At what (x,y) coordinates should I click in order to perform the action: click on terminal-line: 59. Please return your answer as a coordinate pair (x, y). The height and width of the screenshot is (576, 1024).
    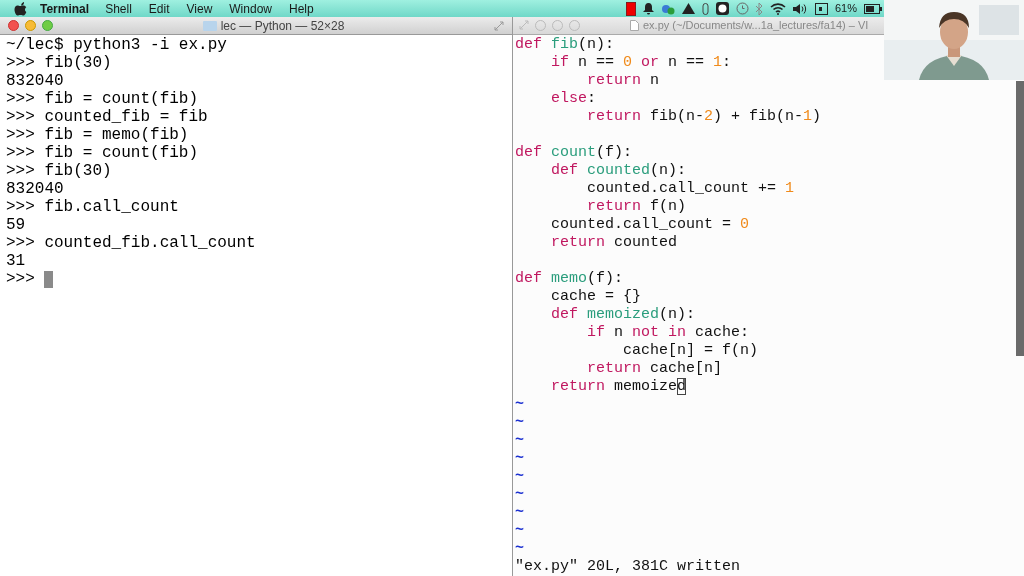
    Looking at the image, I should click on (16, 225).